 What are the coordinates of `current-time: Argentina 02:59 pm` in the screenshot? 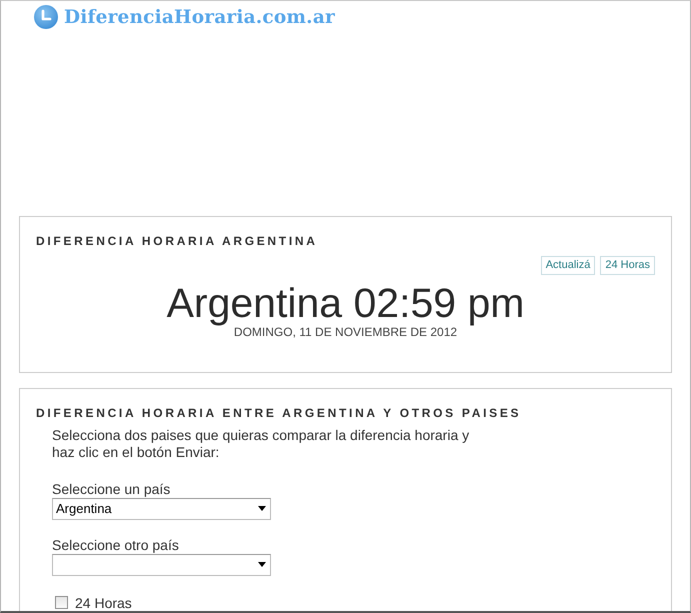 It's located at (345, 302).